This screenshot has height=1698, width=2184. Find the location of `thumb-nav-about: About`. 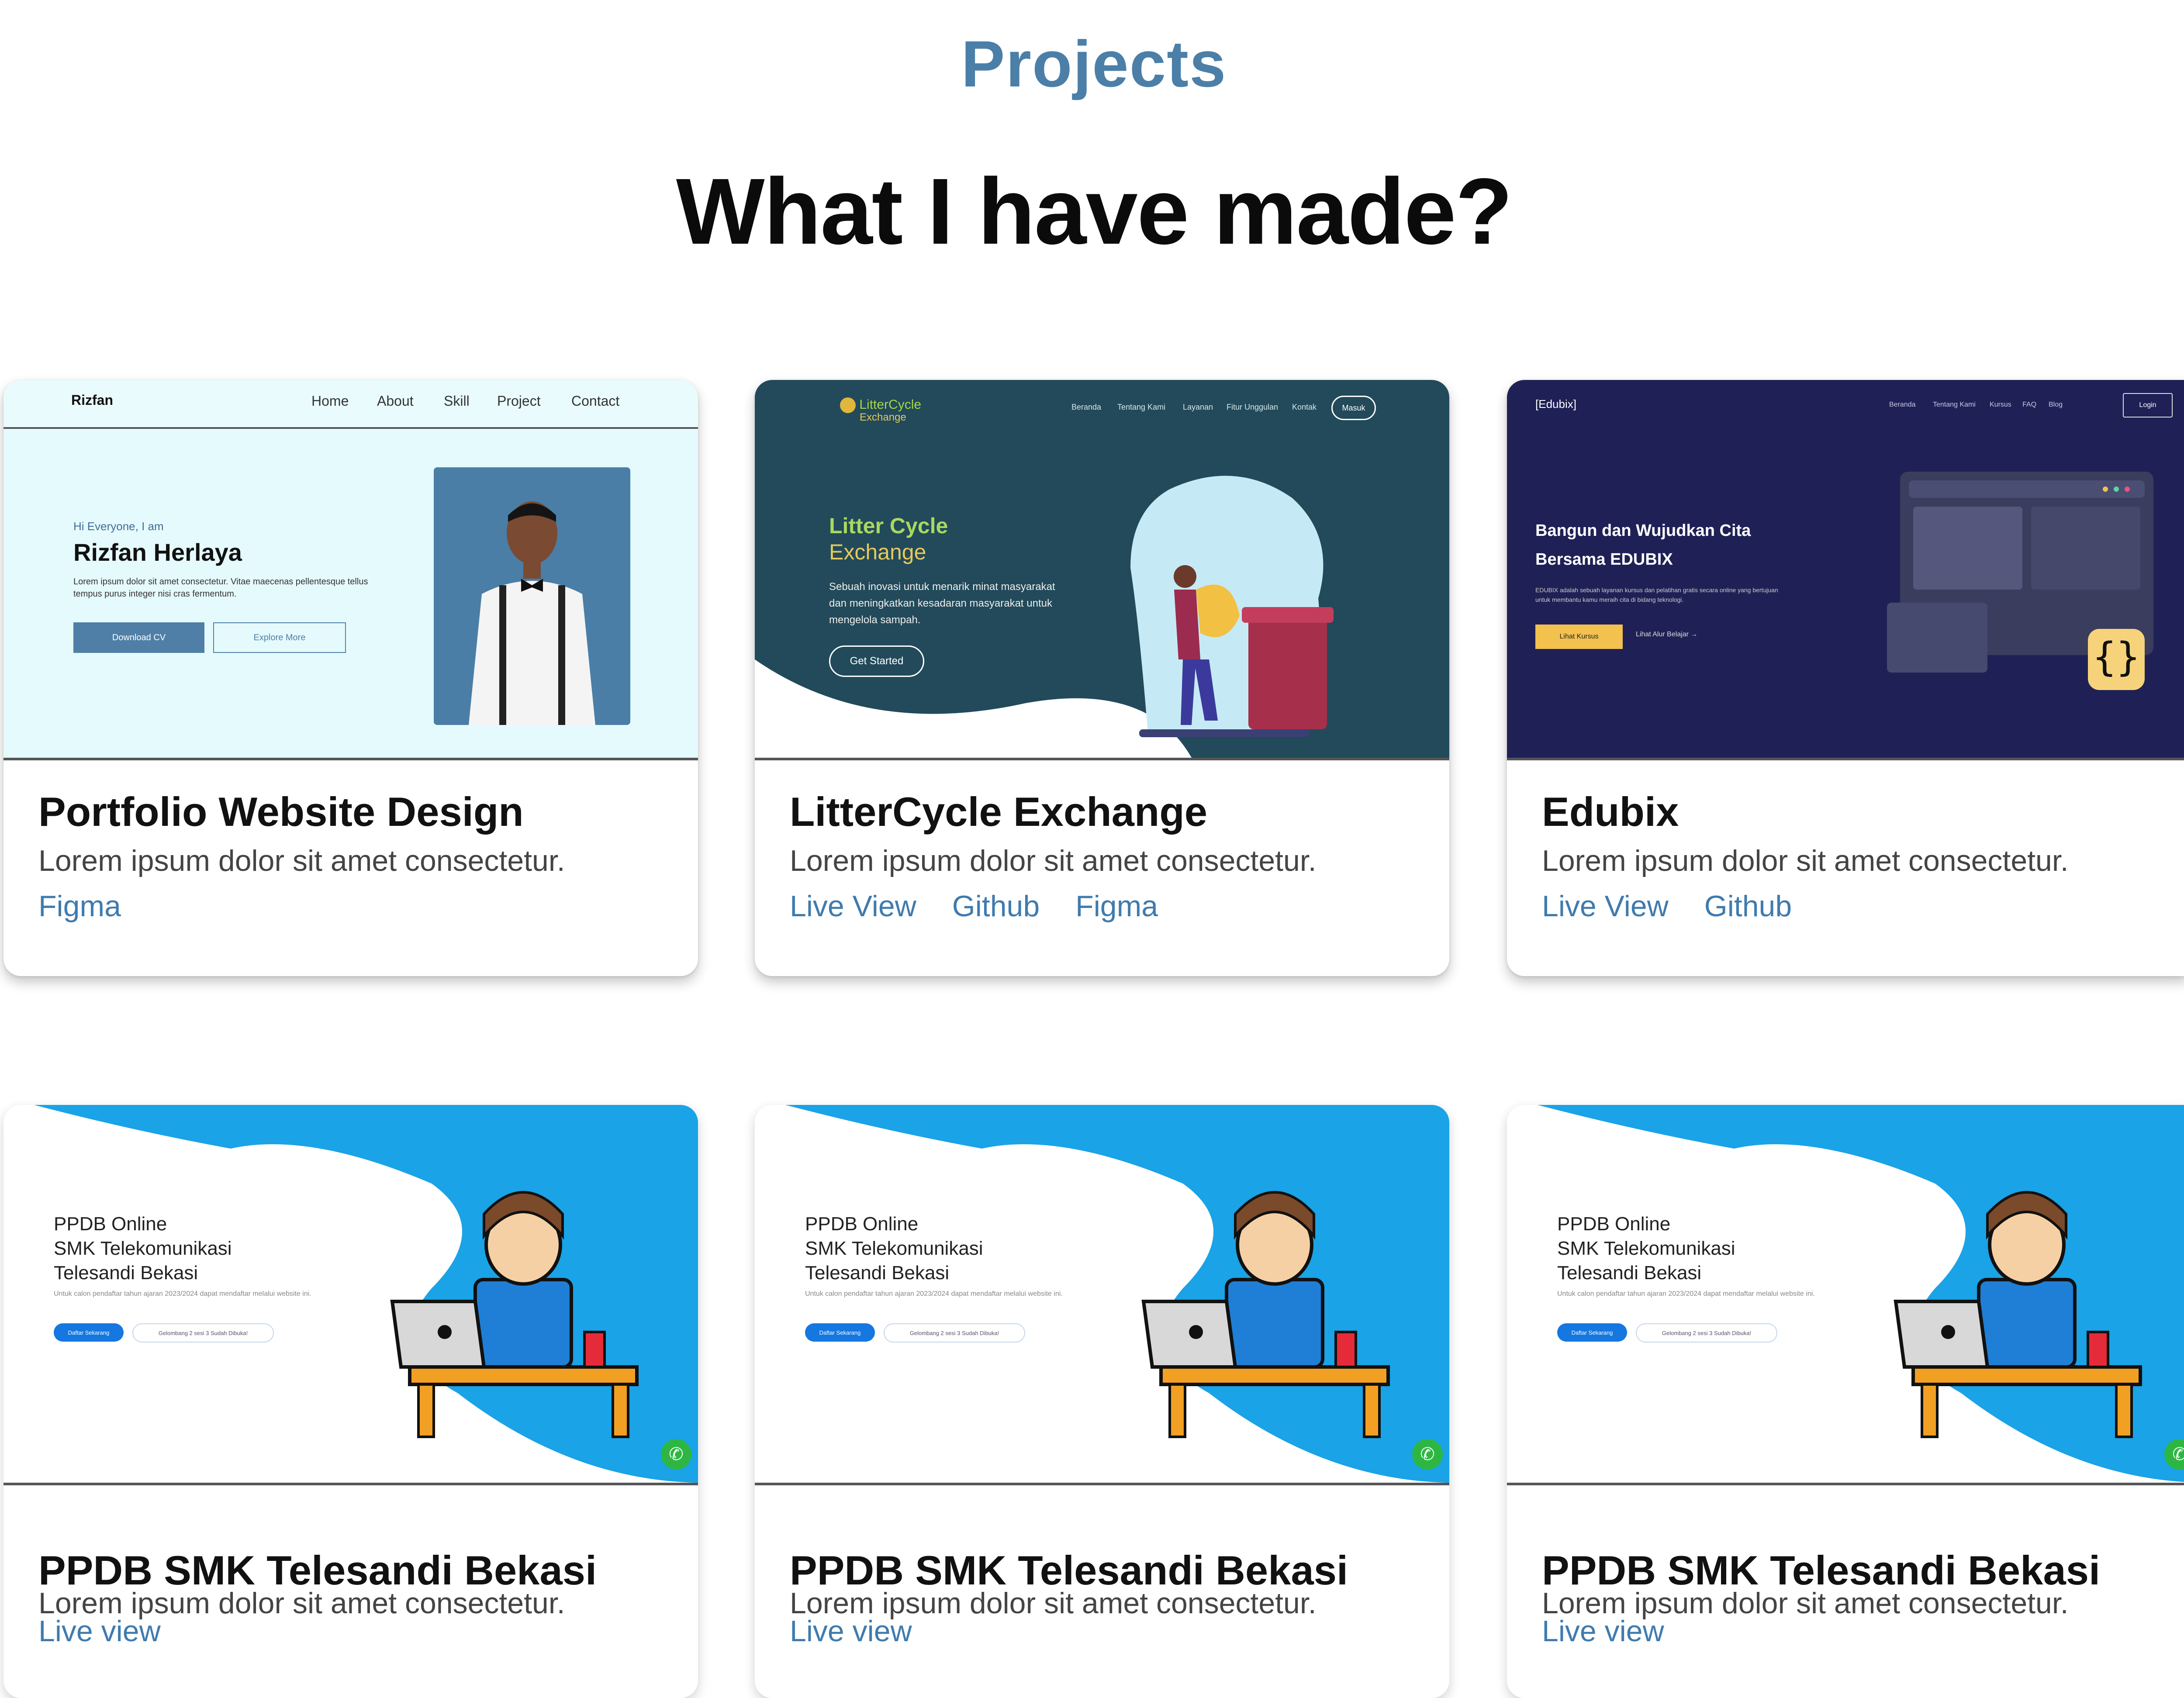

thumb-nav-about: About is located at coordinates (395, 401).